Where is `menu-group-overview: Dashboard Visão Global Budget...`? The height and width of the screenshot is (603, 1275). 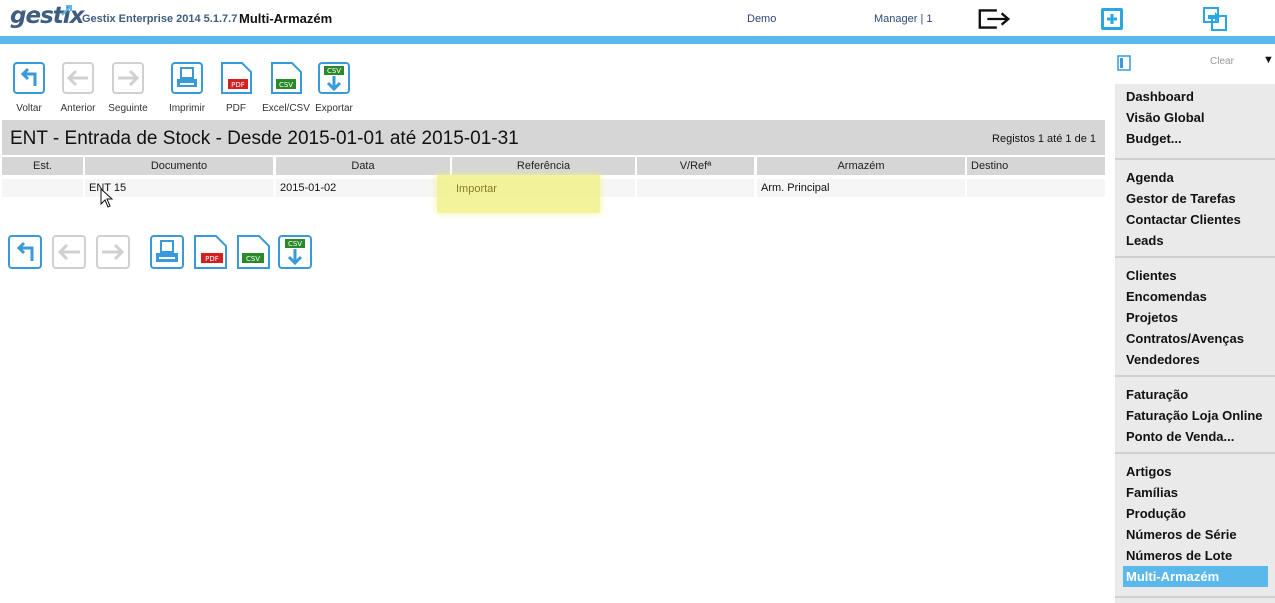 menu-group-overview: Dashboard Visão Global Budget... is located at coordinates (1195, 117).